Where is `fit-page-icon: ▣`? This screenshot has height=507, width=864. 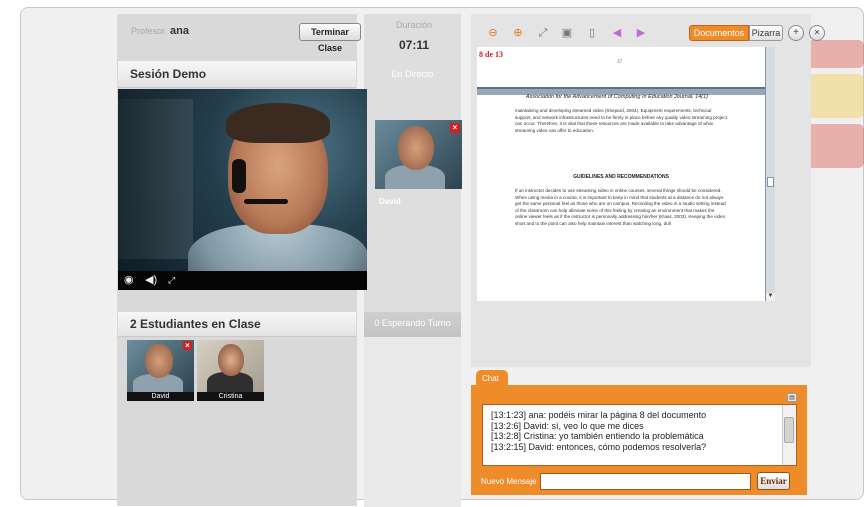 fit-page-icon: ▣ is located at coordinates (567, 33).